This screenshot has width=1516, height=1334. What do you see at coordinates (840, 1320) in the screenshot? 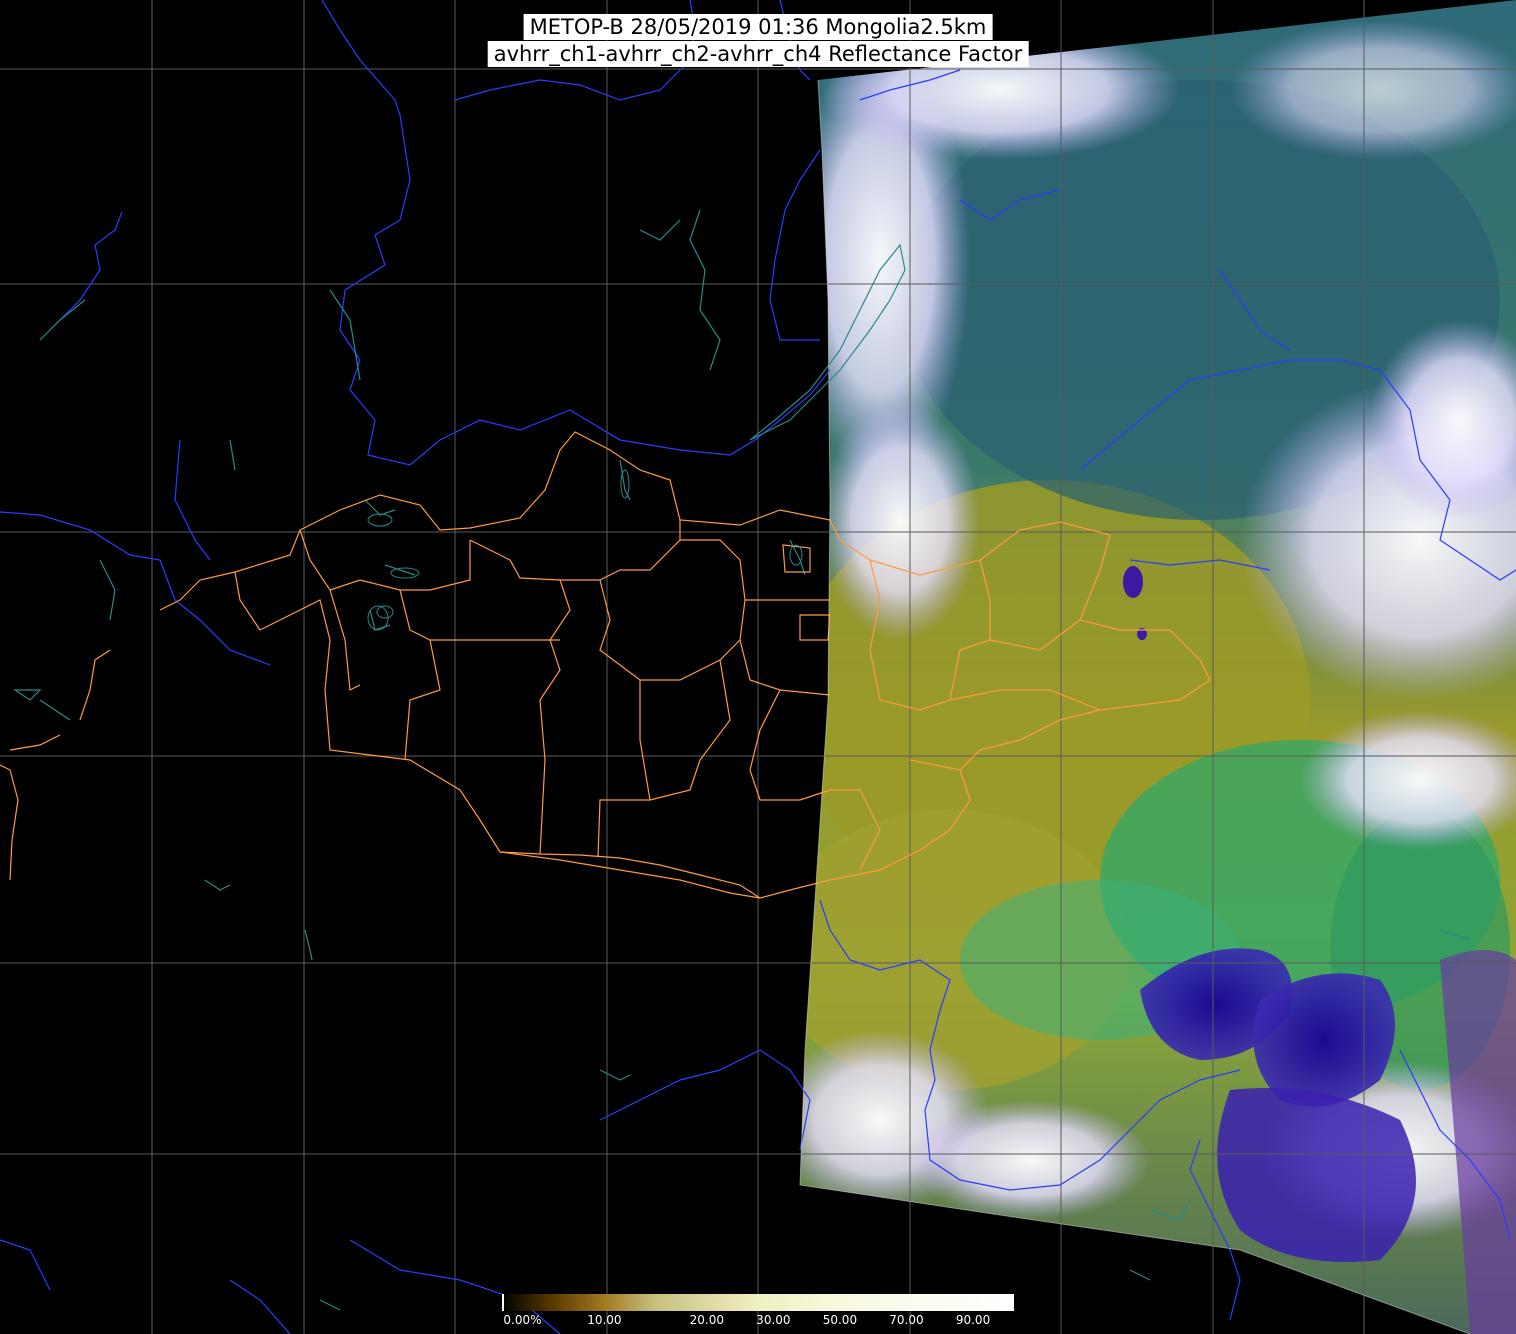
I see `colorbar-tick-label: 50.00` at bounding box center [840, 1320].